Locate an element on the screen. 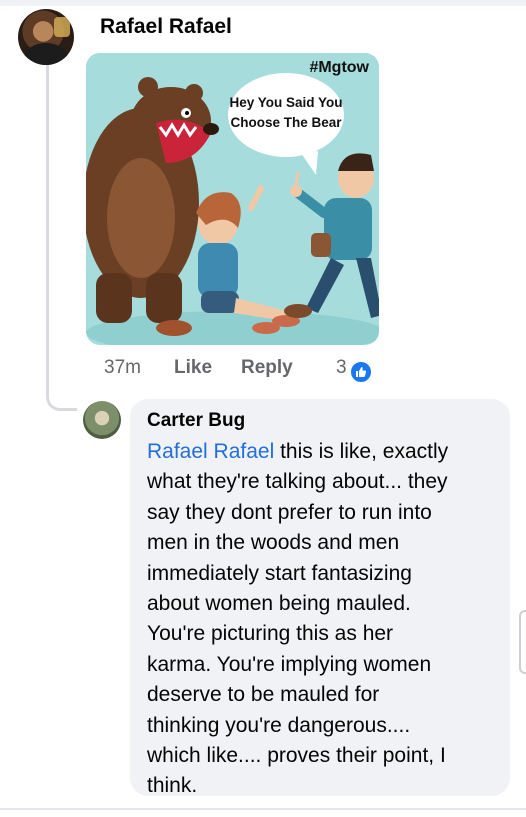 The height and width of the screenshot is (817, 526). comment-line: this is like, exactly is located at coordinates (361, 451).